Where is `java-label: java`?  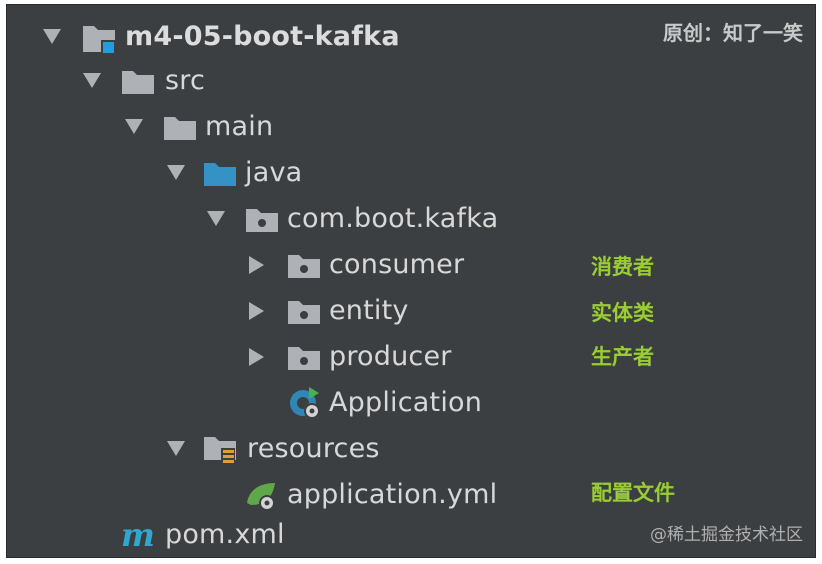 java-label: java is located at coordinates (274, 172).